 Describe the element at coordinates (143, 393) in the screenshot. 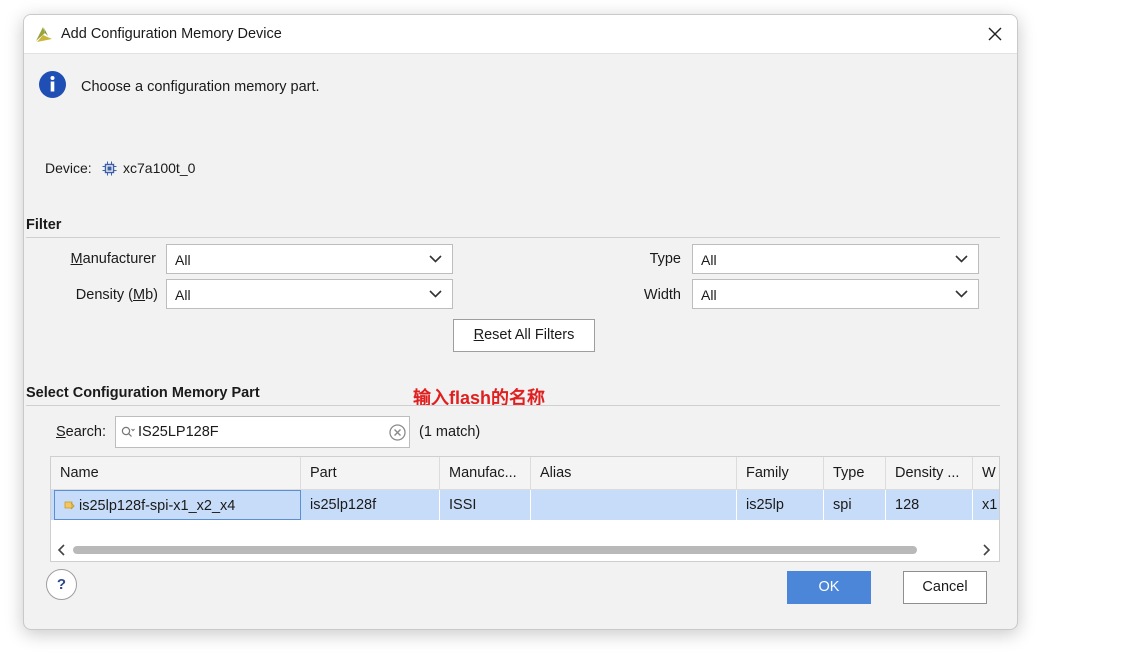

I see `select-part-section-title: Select Configuration Memory Part` at that location.